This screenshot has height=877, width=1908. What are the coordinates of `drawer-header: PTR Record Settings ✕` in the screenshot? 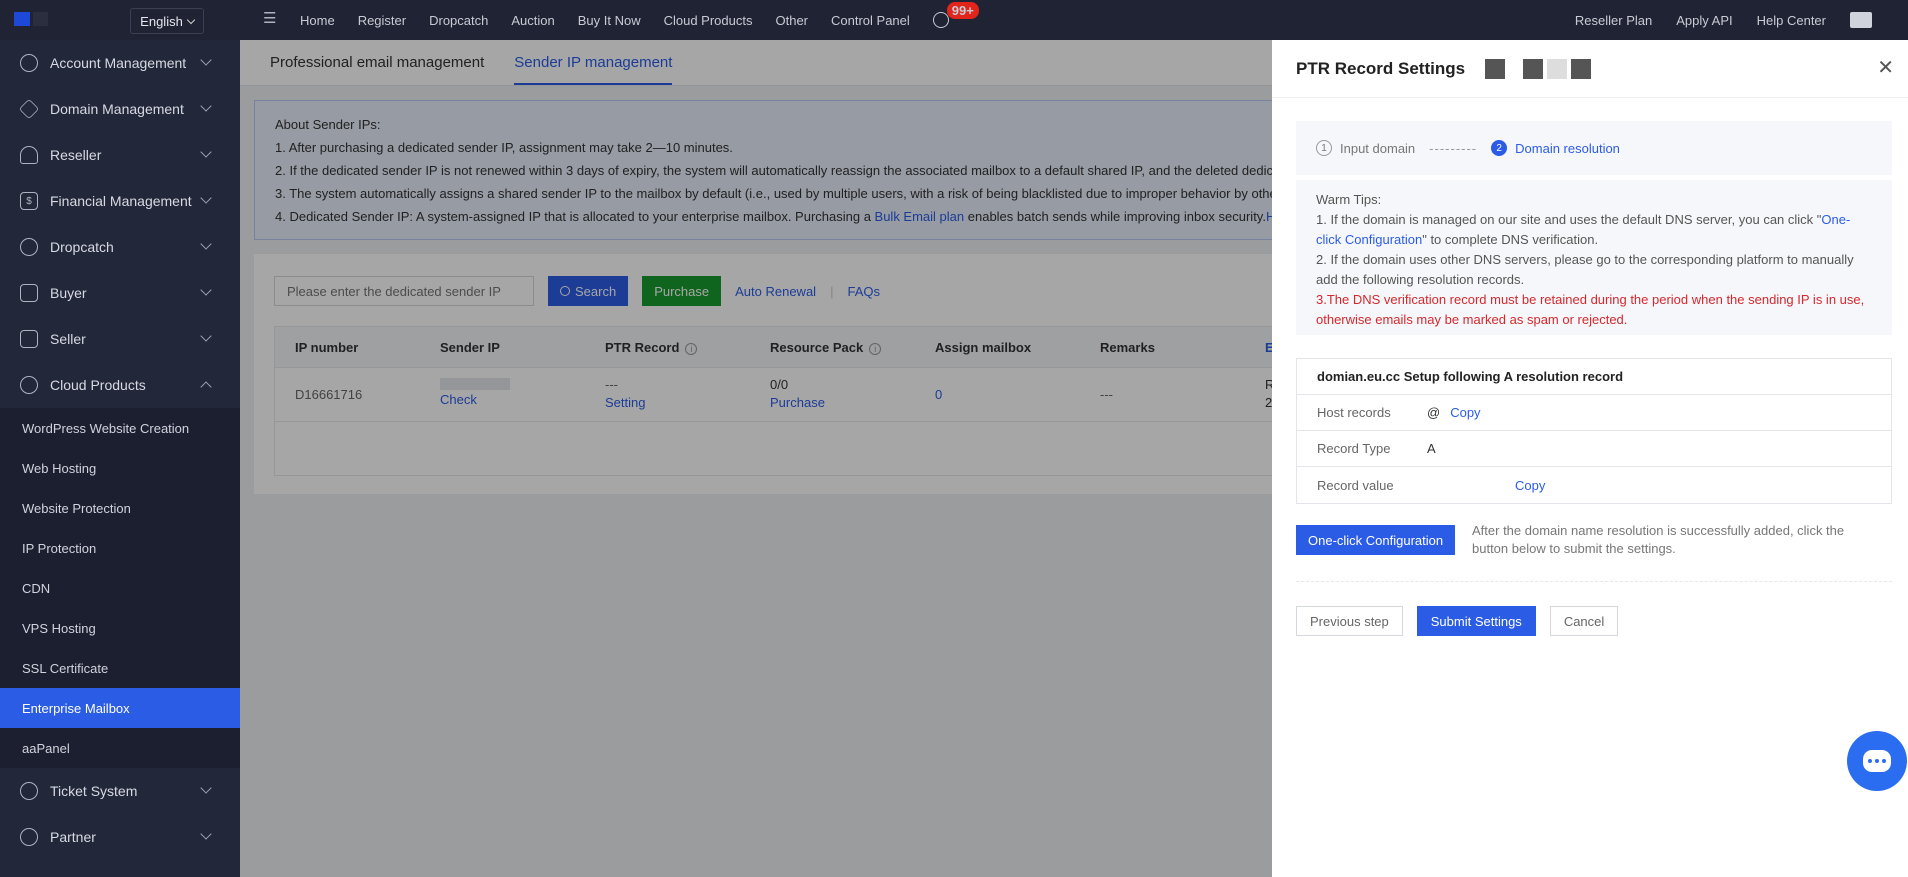 It's located at (1590, 69).